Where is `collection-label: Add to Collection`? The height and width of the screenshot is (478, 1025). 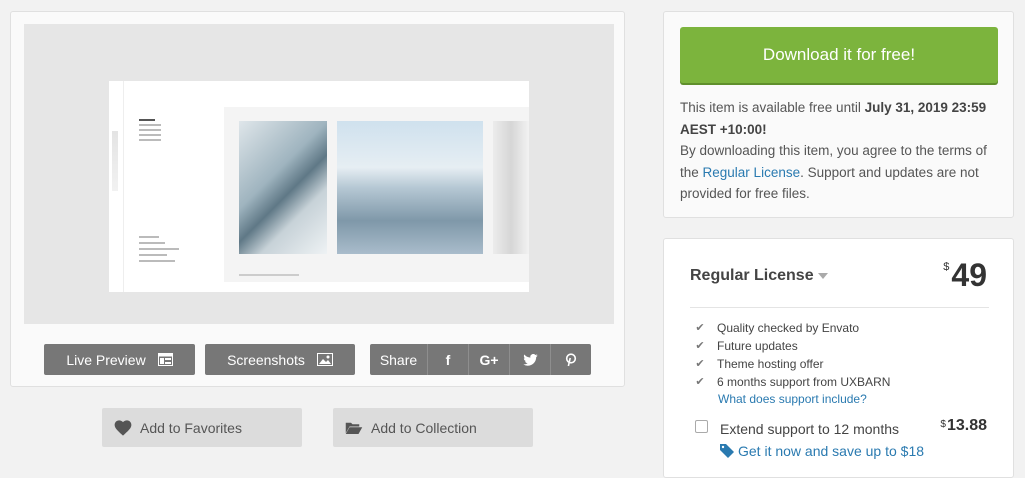
collection-label: Add to Collection is located at coordinates (424, 427).